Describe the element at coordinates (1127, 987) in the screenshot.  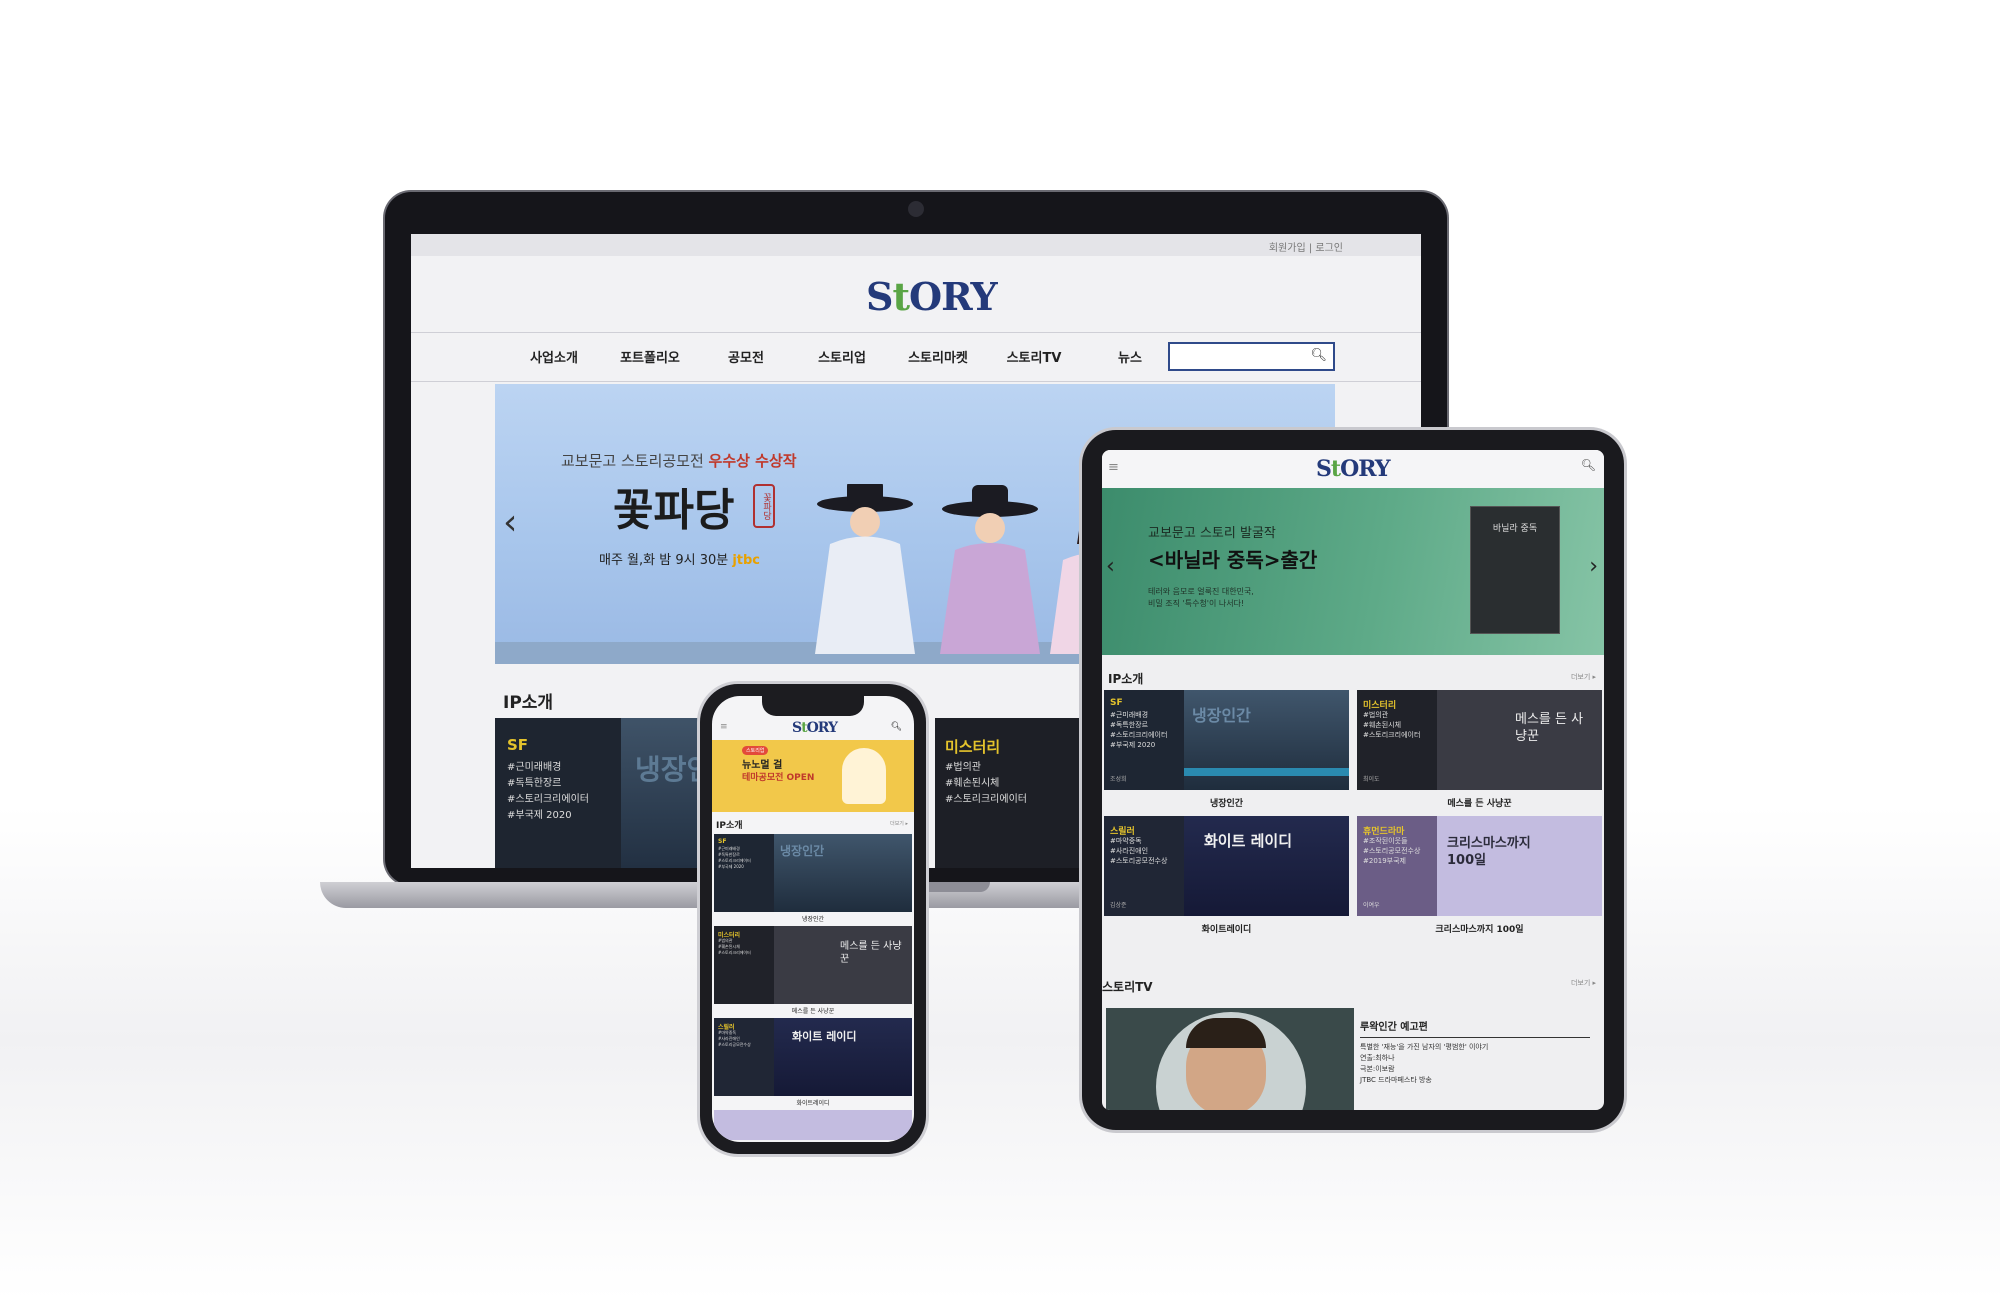
I see `storytv-section-title: 스토리TV` at that location.